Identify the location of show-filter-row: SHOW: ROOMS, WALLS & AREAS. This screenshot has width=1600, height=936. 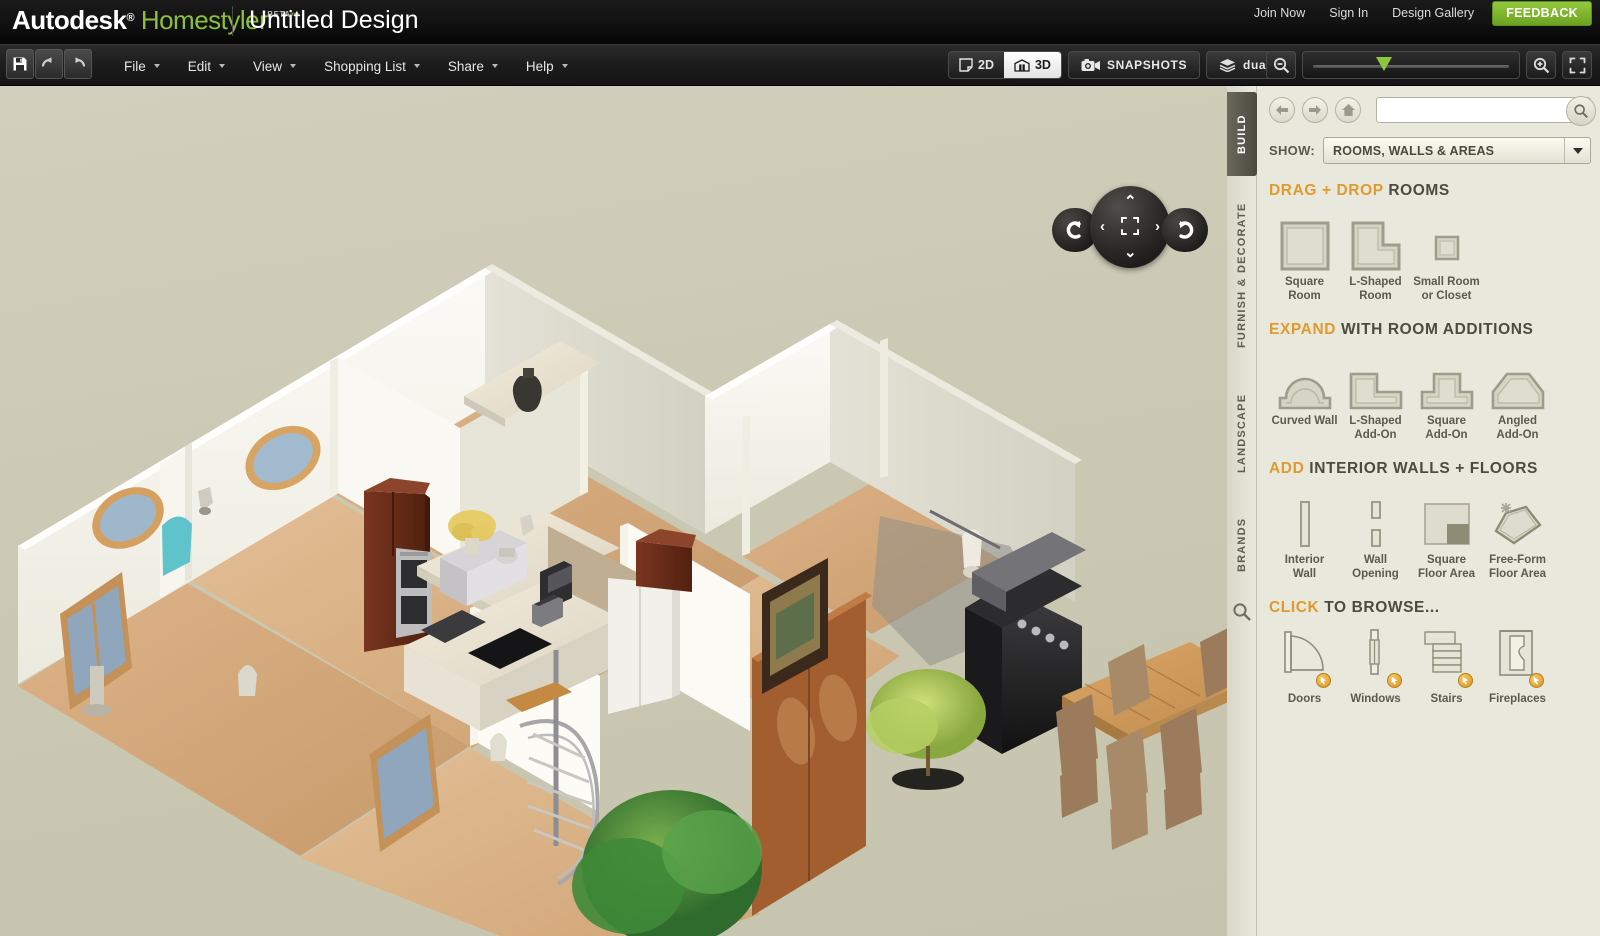
(1430, 150).